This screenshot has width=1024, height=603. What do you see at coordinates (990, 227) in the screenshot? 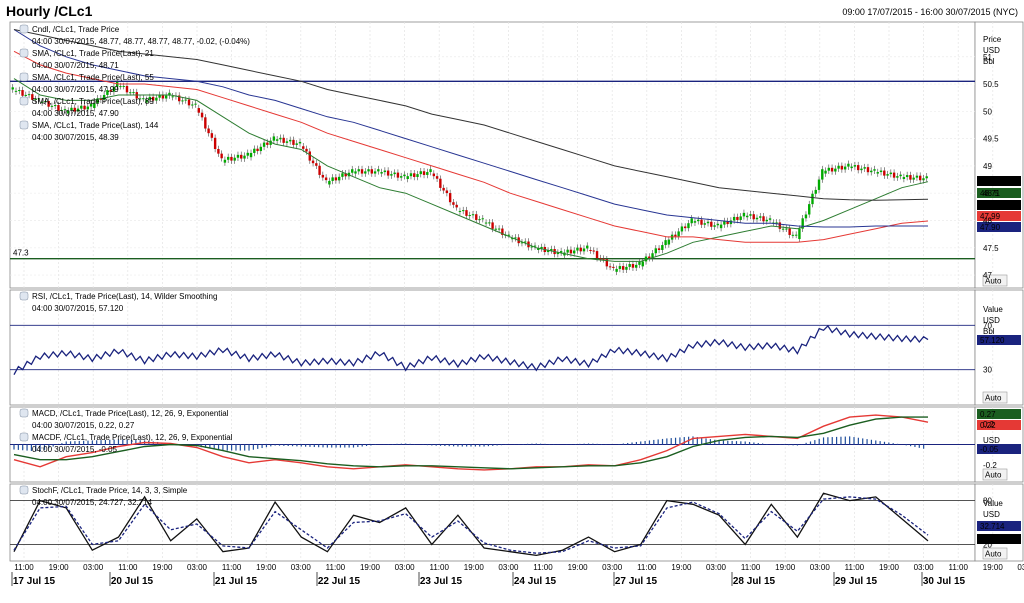
I see `price-value-tag-text: 47.90` at bounding box center [990, 227].